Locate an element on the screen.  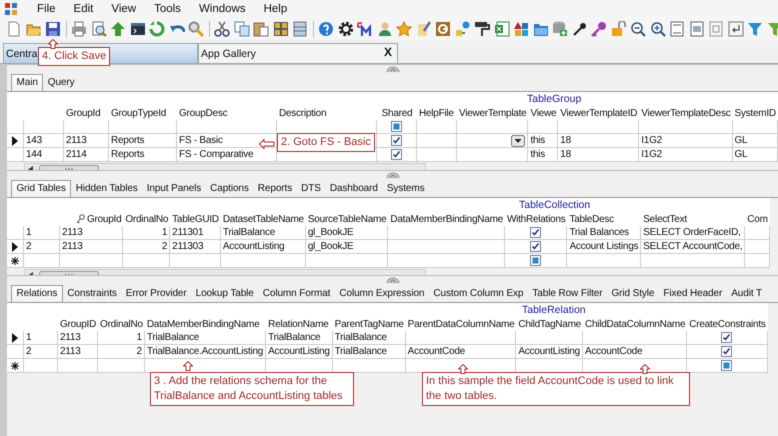
callout-tooltip: 2. Goto FS - Basic is located at coordinates (326, 142).